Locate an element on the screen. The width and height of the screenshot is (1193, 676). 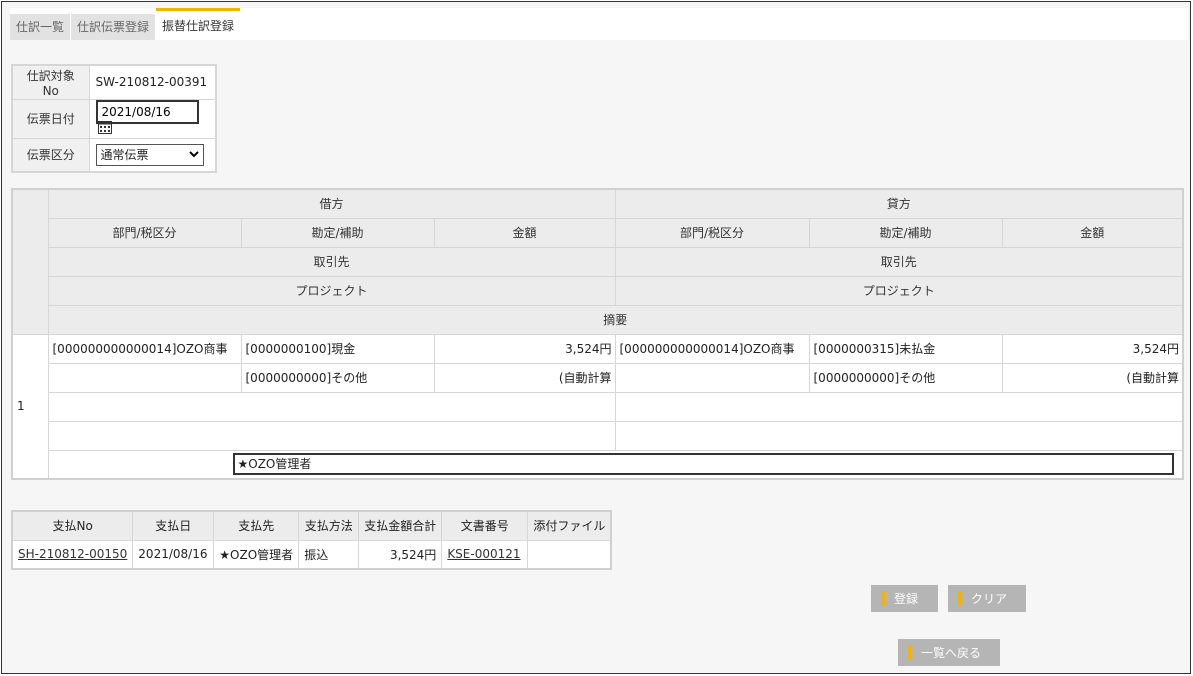
clear-button: クリア is located at coordinates (987, 598).